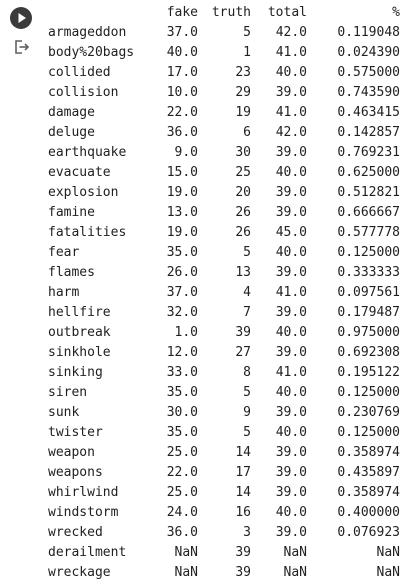 The height and width of the screenshot is (587, 415). I want to click on row-index-cell: outbreak, so click(79, 332).